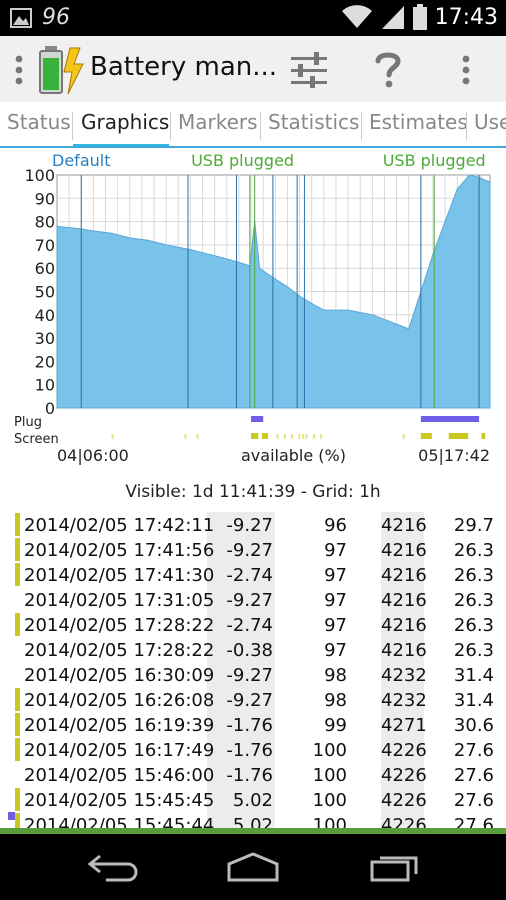 The height and width of the screenshot is (900, 506). I want to click on row-datetime: 2014/02/05 16:30:09, so click(119, 675).